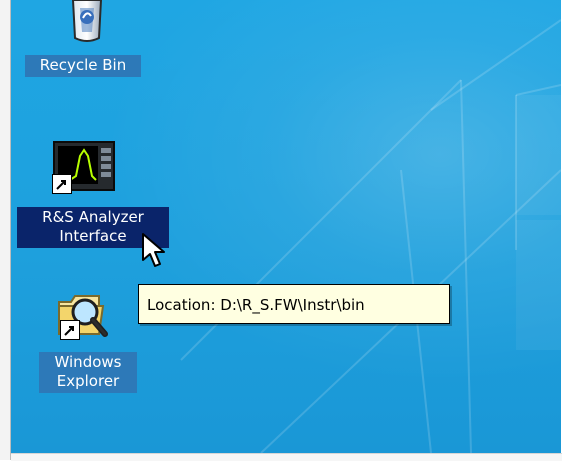 The width and height of the screenshot is (562, 461). What do you see at coordinates (153, 250) in the screenshot?
I see `mouse-pointer-icon` at bounding box center [153, 250].